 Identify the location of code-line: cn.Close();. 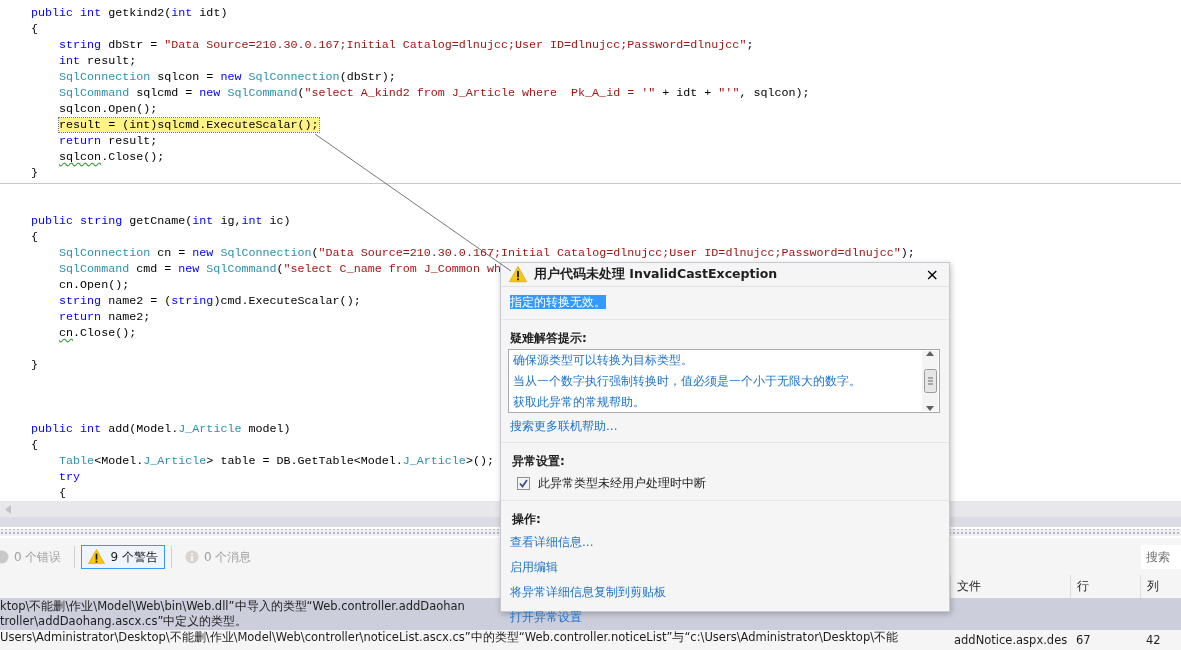
(98, 333).